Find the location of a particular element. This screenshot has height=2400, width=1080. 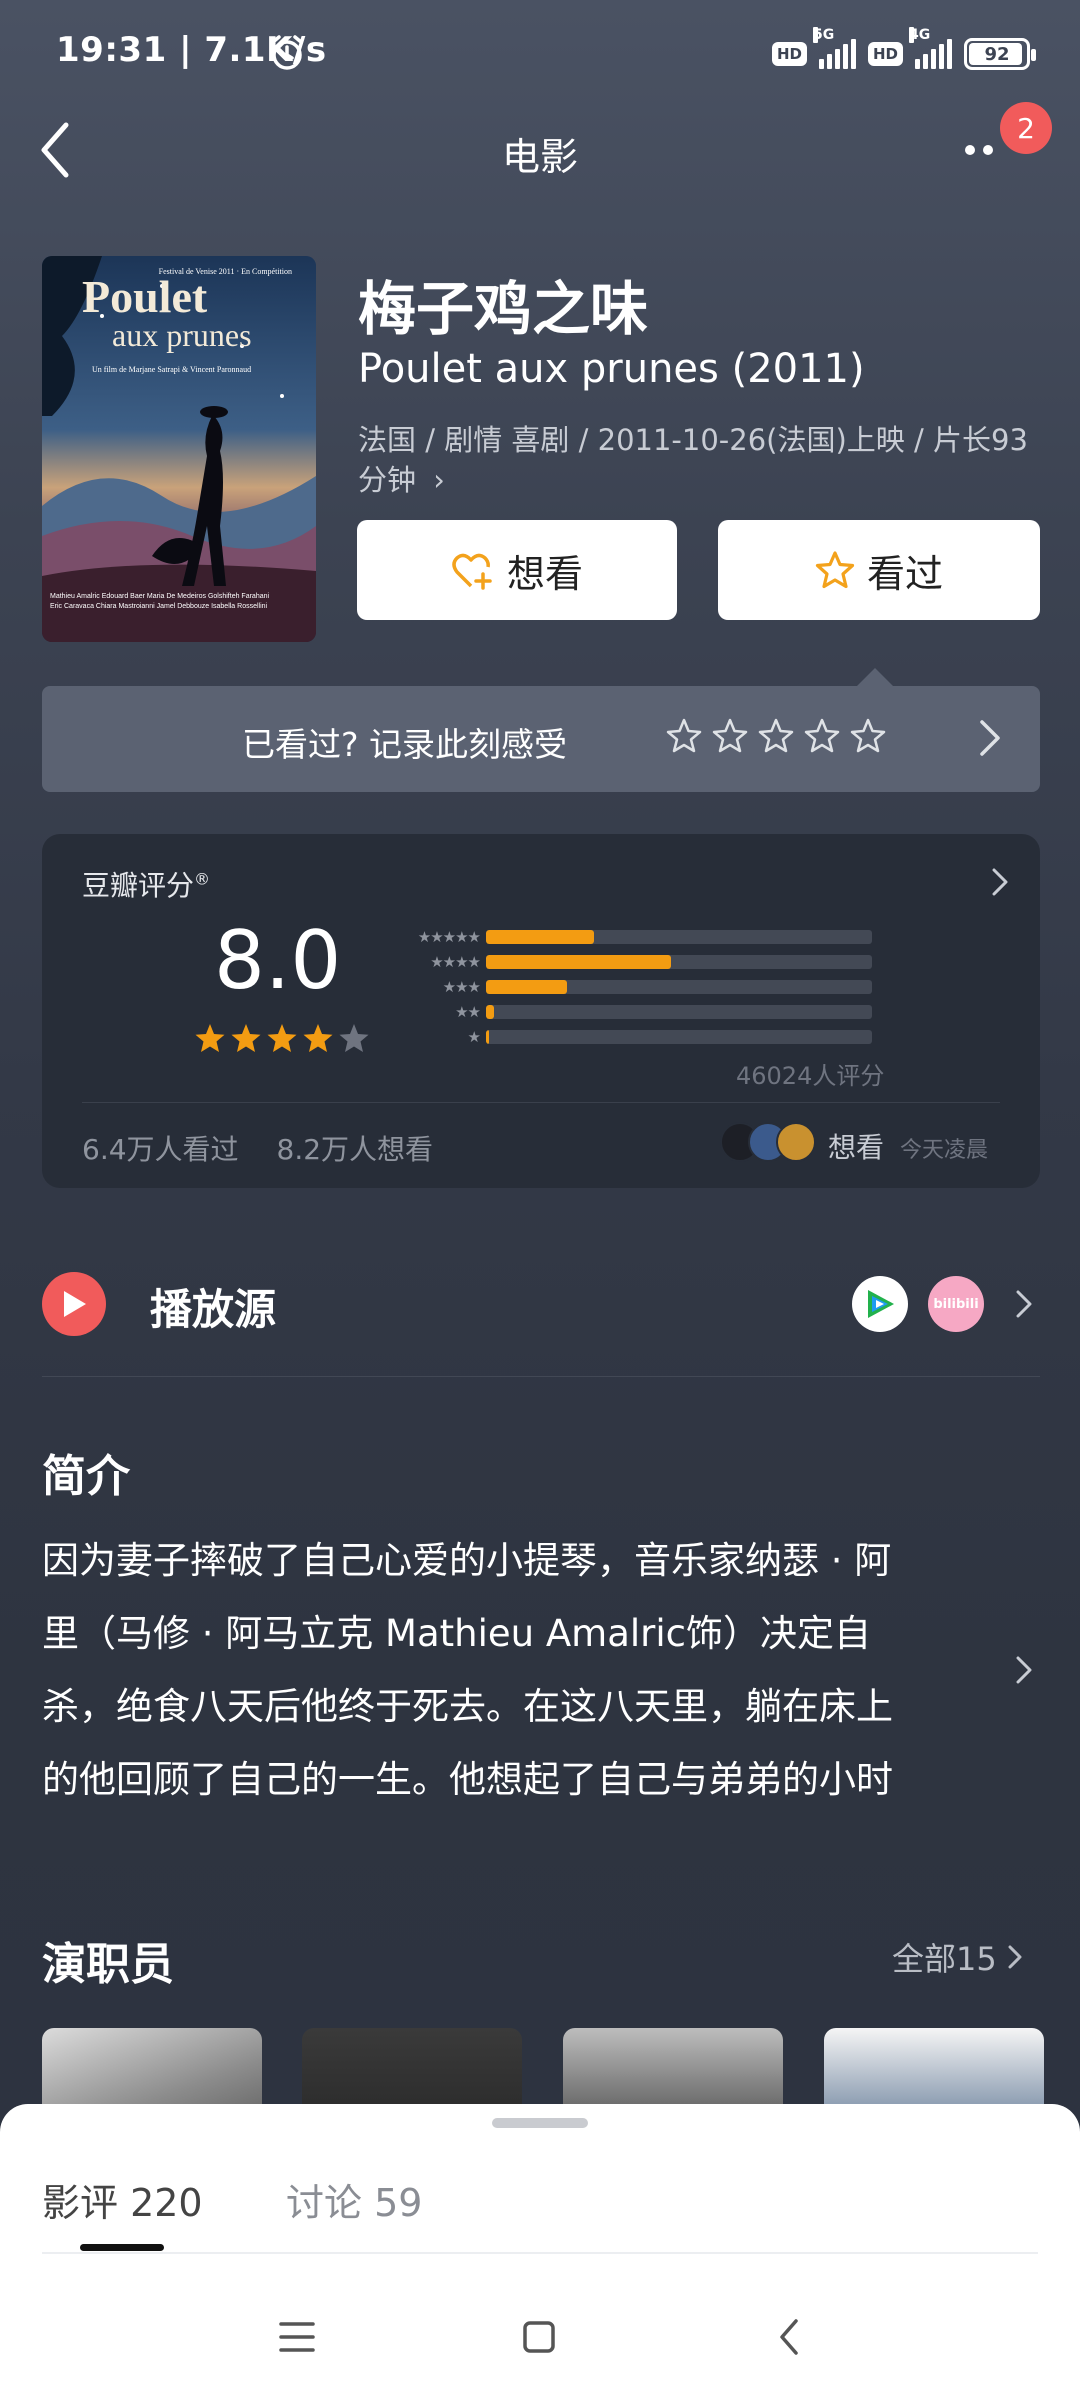

rating-distribution: ★★★★★ ★★★★ ★★★ ★★ ★ is located at coordinates (631, 986).